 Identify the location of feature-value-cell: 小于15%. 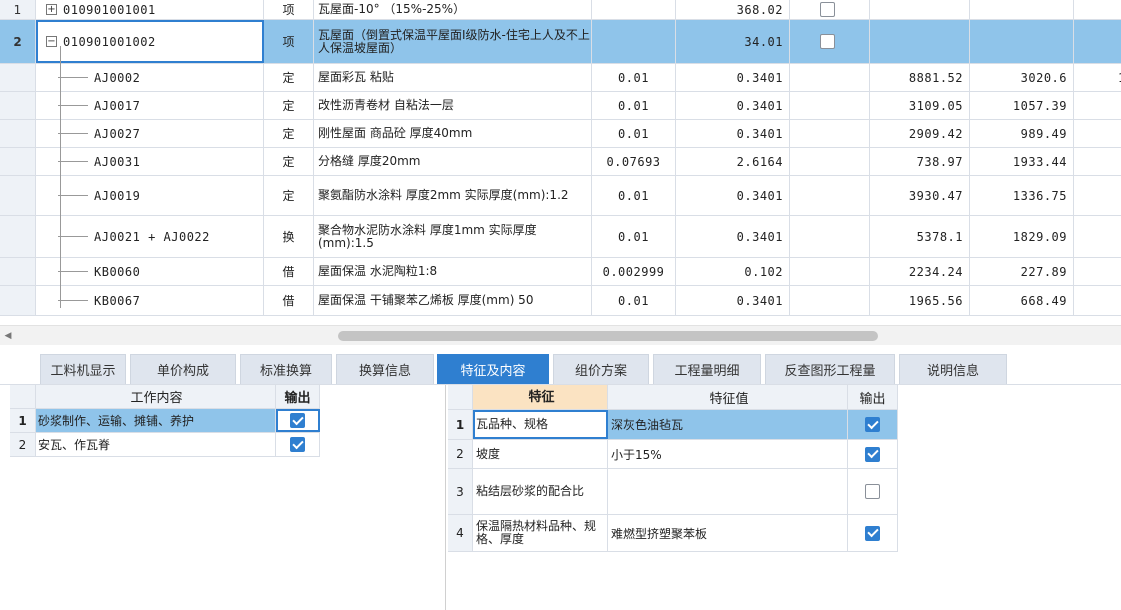
(728, 454).